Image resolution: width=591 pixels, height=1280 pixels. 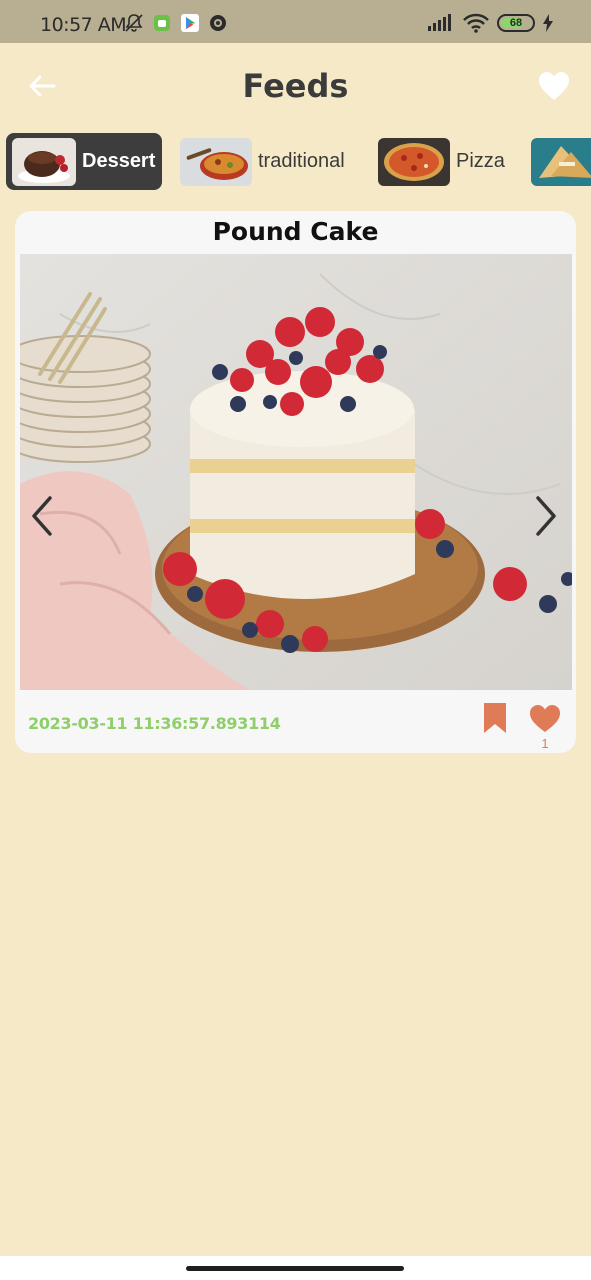 I want to click on bookmark-icon, so click(x=495, y=718).